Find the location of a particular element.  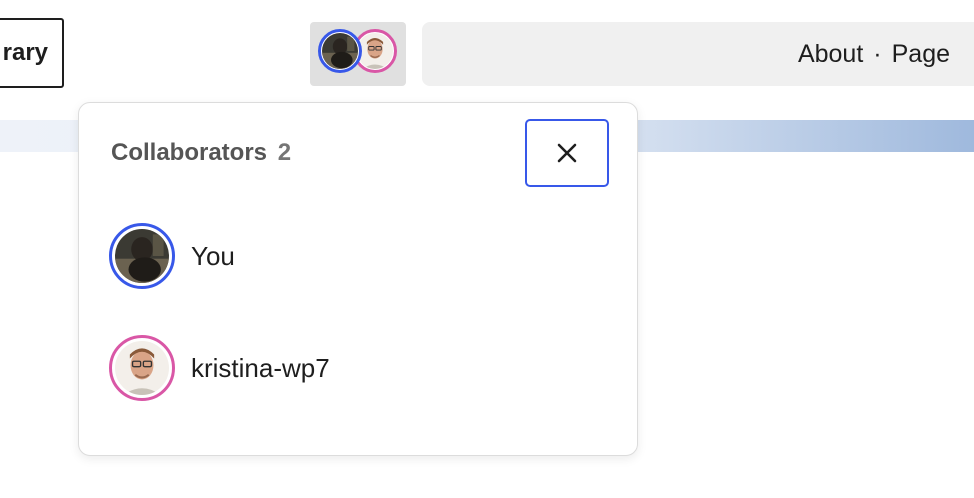

document-title-bar: About · Page is located at coordinates (698, 54).